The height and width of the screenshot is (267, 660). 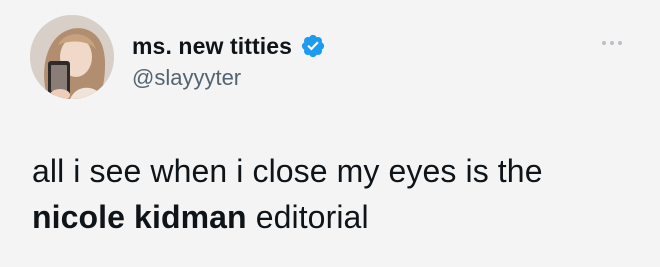 What do you see at coordinates (307, 217) in the screenshot?
I see `tweet-text-rest: editorial` at bounding box center [307, 217].